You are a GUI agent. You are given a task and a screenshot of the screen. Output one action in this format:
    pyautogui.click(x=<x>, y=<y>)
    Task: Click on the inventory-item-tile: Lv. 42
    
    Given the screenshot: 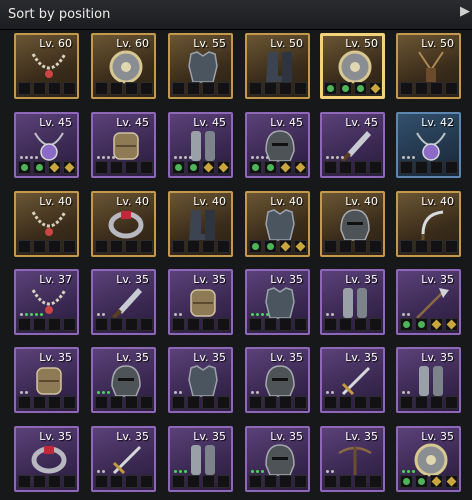 What is the action you would take?
    pyautogui.click(x=428, y=145)
    